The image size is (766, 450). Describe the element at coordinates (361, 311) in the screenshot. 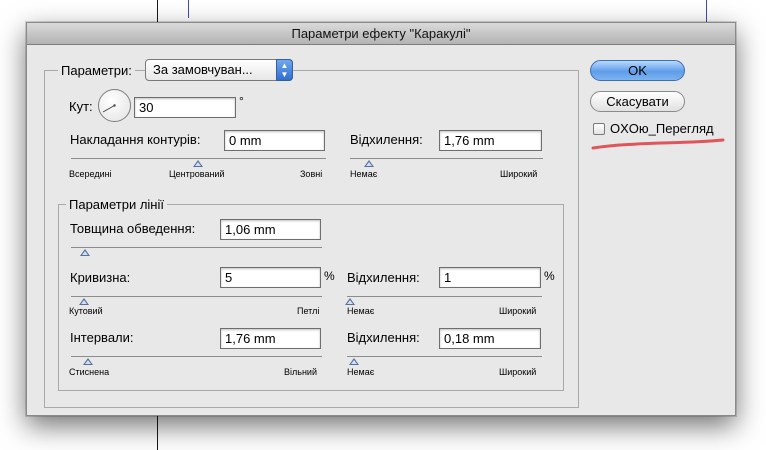

I see `curviness-variation-tick-none: Немає` at that location.